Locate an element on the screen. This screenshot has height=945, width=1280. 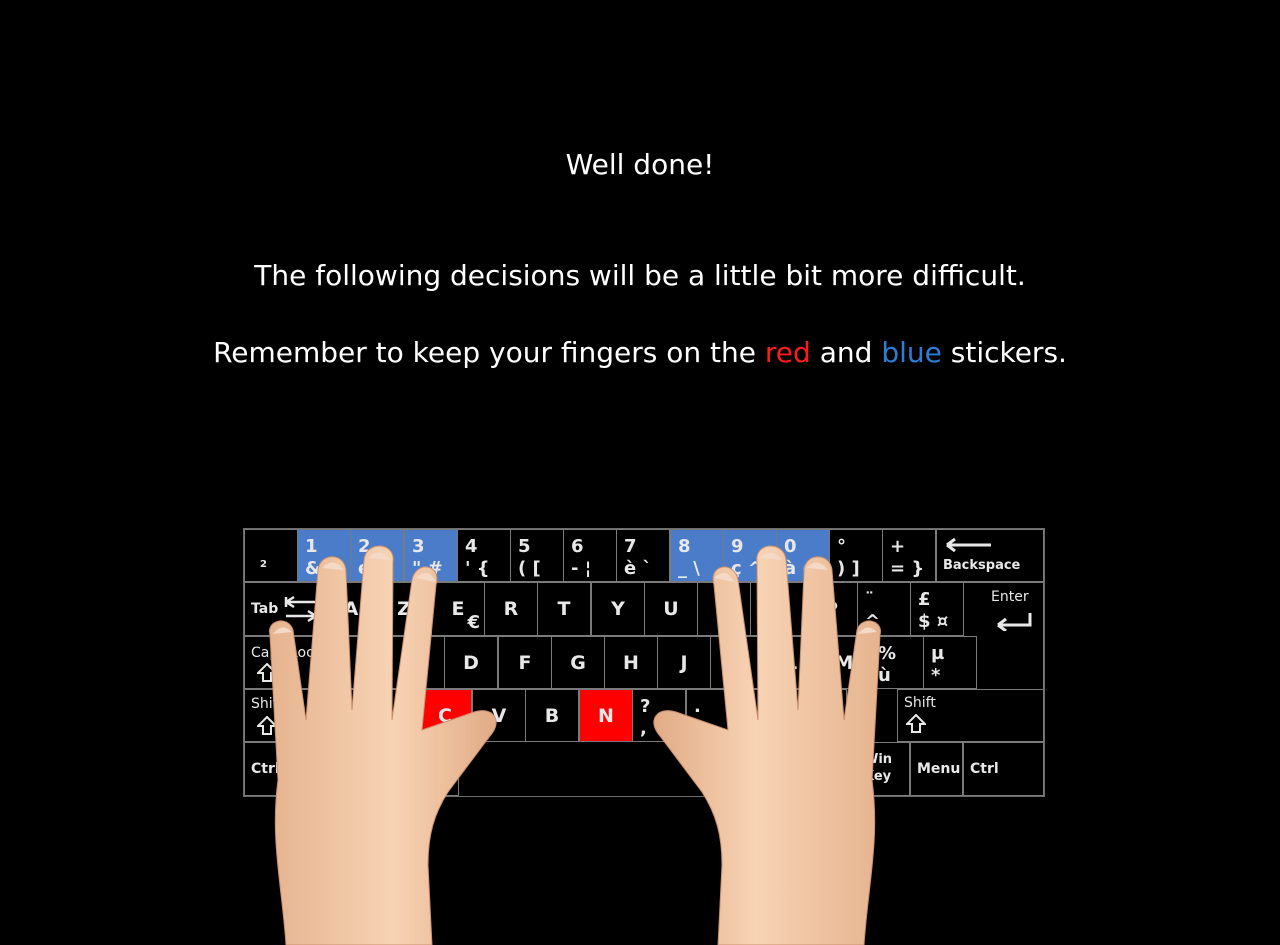
key-letter: B is located at coordinates (552, 716).